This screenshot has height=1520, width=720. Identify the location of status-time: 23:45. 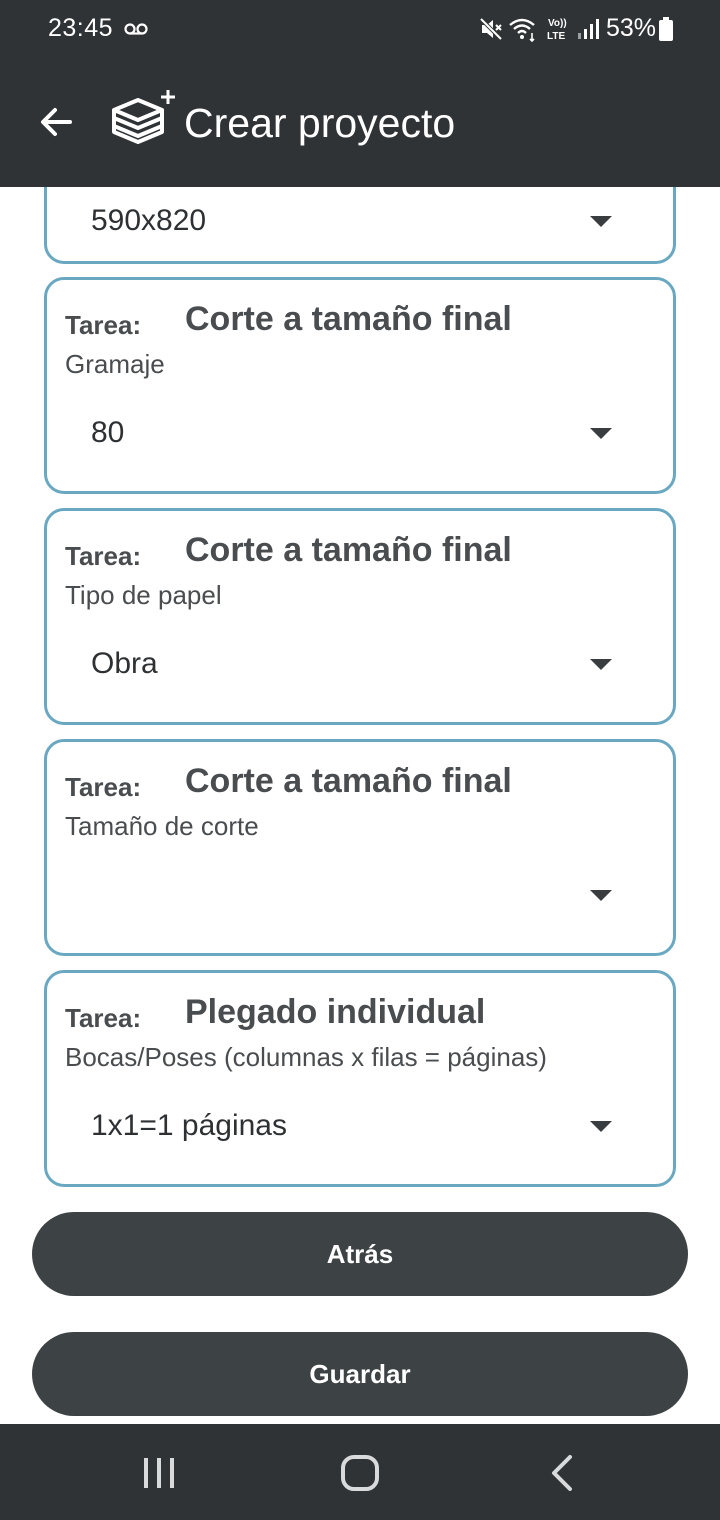
(81, 28).